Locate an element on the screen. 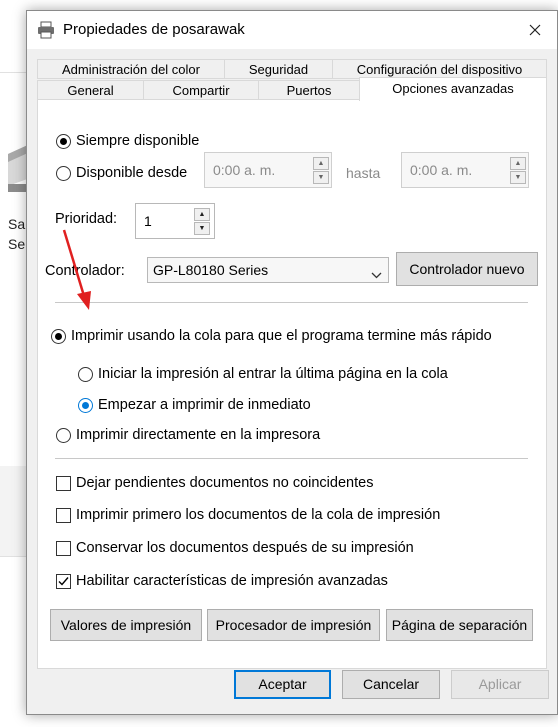 Image resolution: width=558 pixels, height=727 pixels. tab-advanced: Opciones avanzadas is located at coordinates (453, 89).